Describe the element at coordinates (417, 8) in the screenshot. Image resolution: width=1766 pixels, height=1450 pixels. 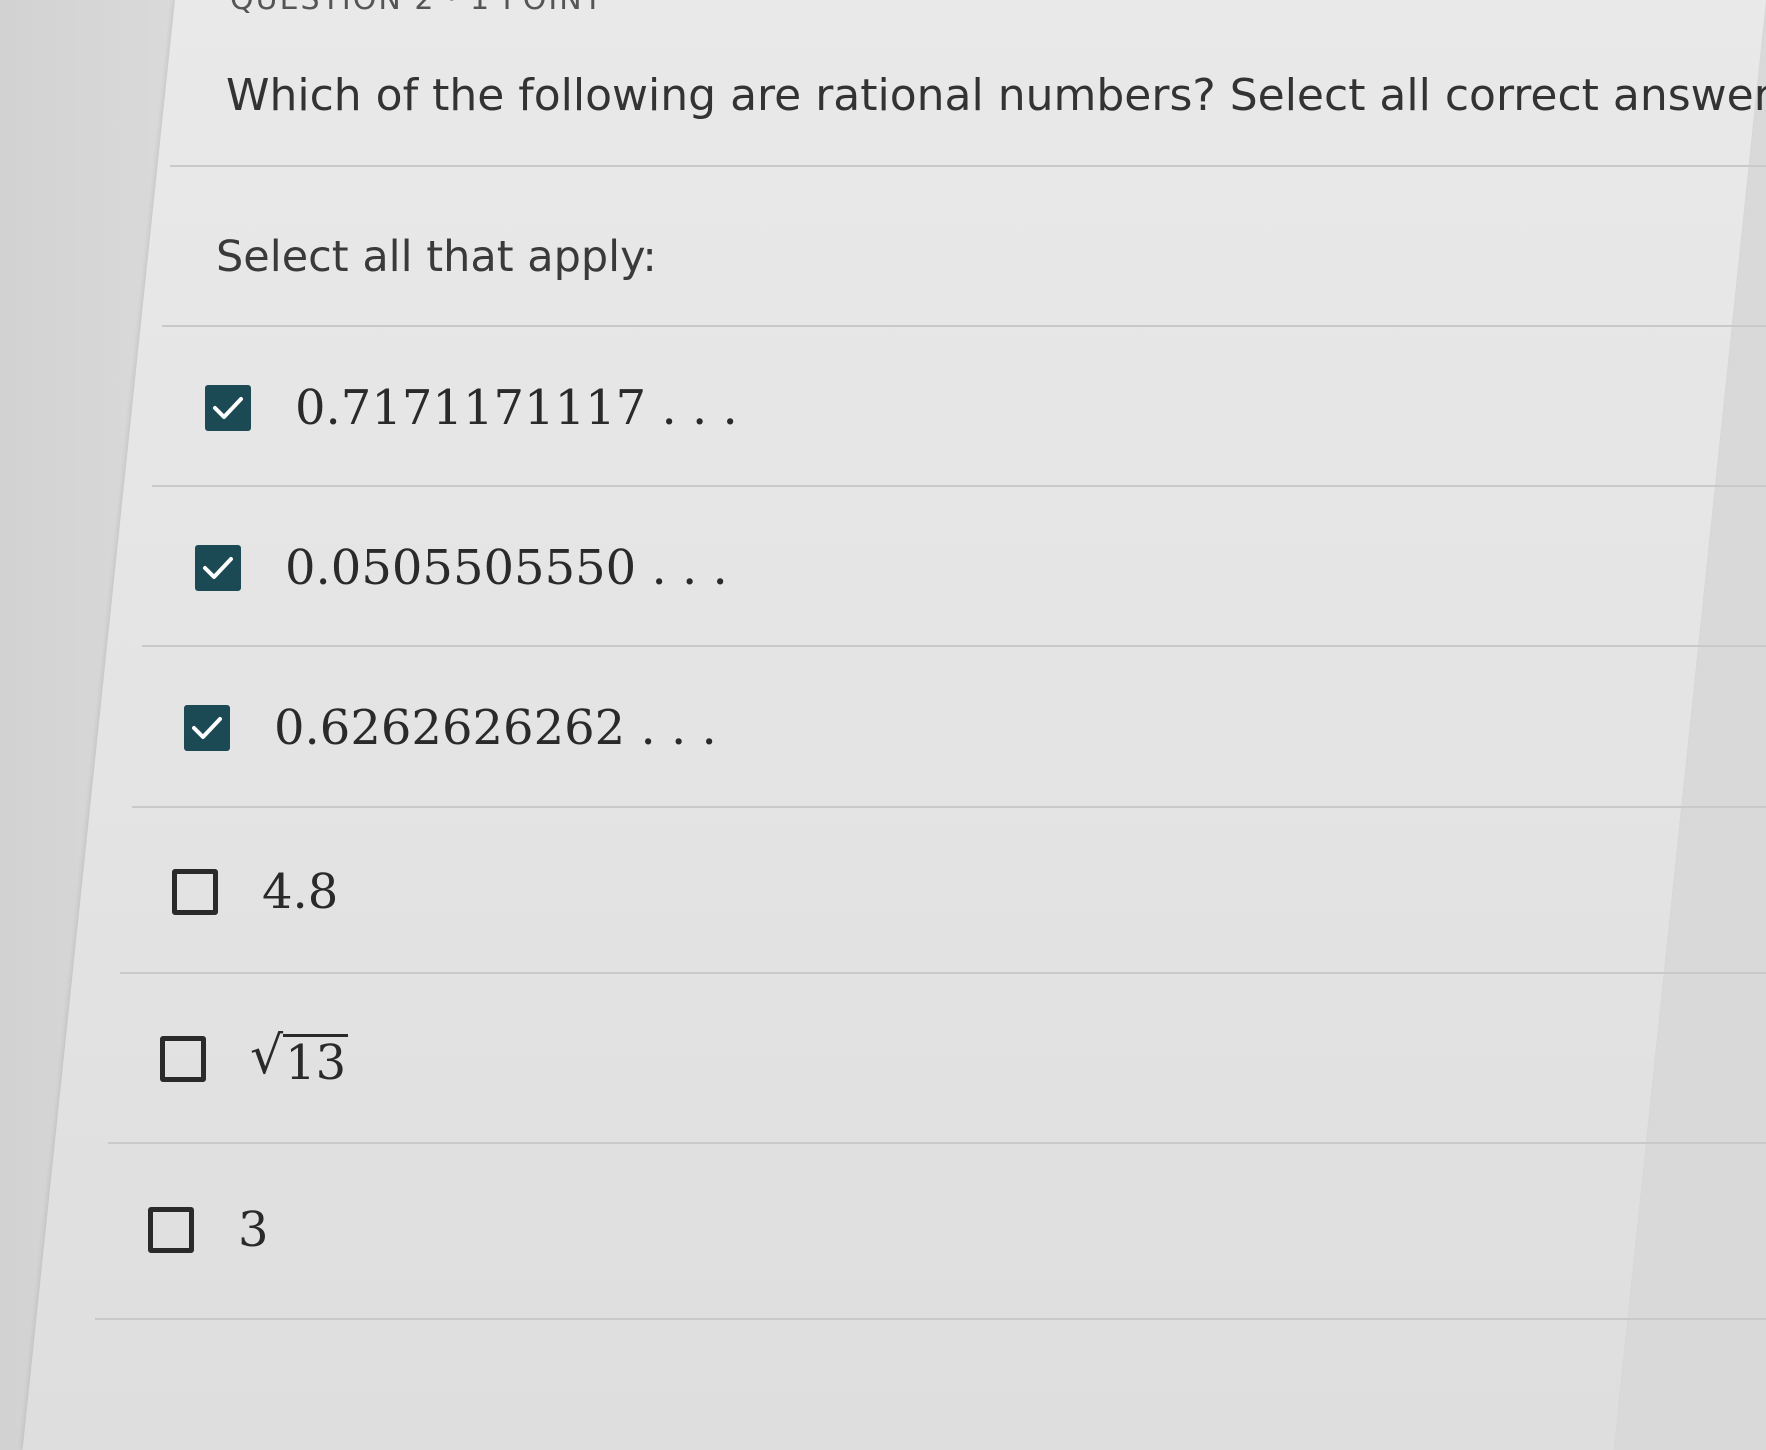
I see `question-header: QUESTION 2 · 1 POINT` at that location.